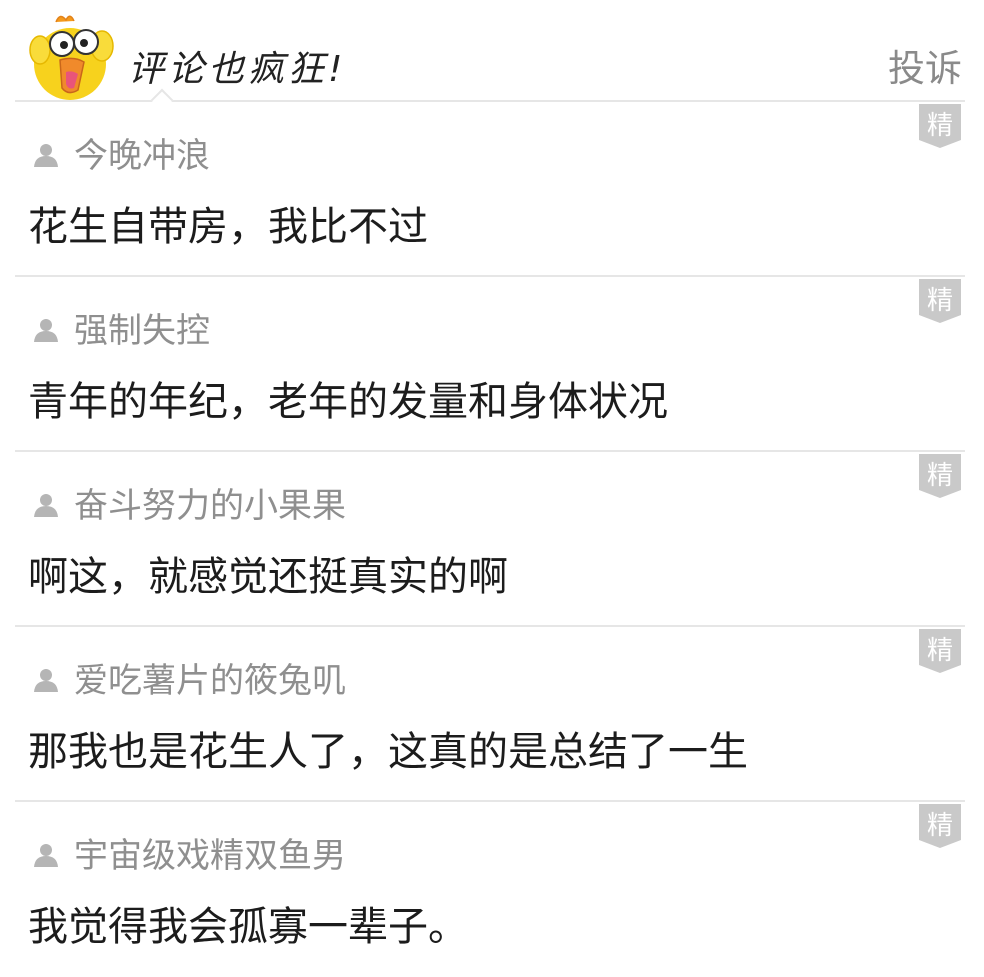  What do you see at coordinates (142, 152) in the screenshot?
I see `comment-username: 今晚冲浪` at bounding box center [142, 152].